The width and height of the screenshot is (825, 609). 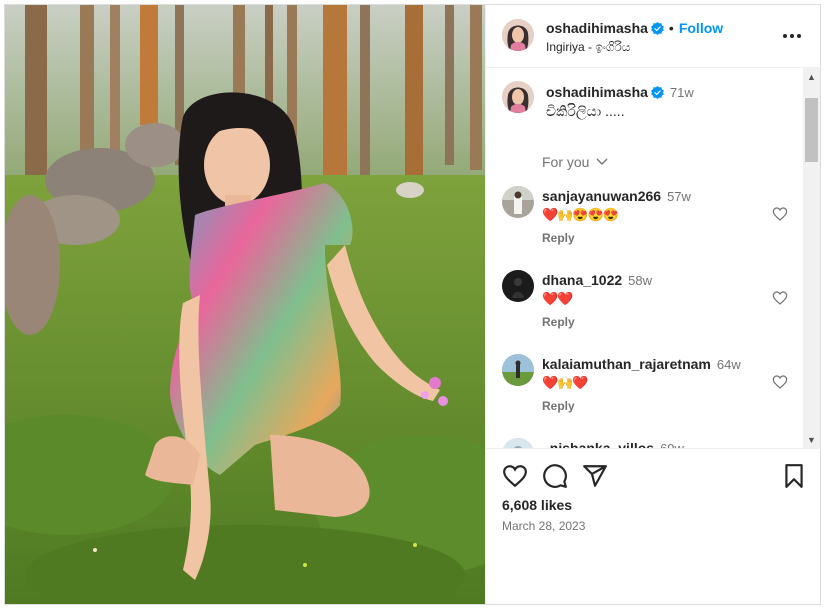 I want to click on author-line: oshadihimasha • Follow, so click(x=634, y=28).